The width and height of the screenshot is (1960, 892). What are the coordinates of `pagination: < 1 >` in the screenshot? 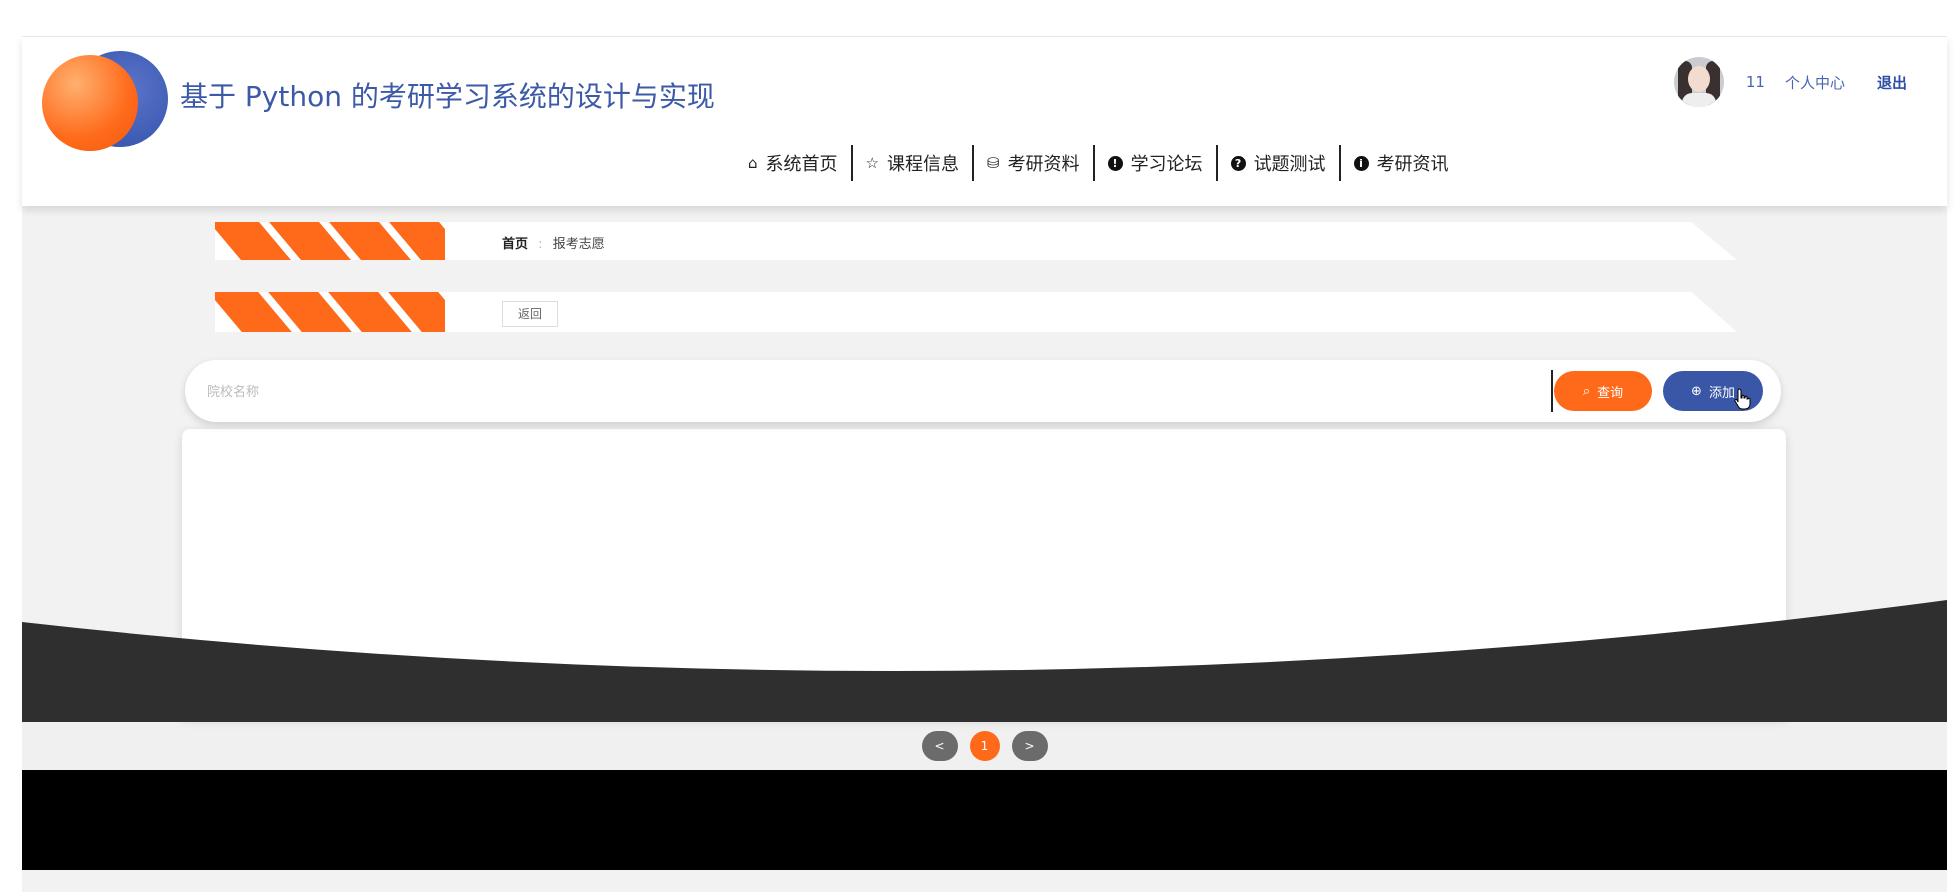 It's located at (984, 746).